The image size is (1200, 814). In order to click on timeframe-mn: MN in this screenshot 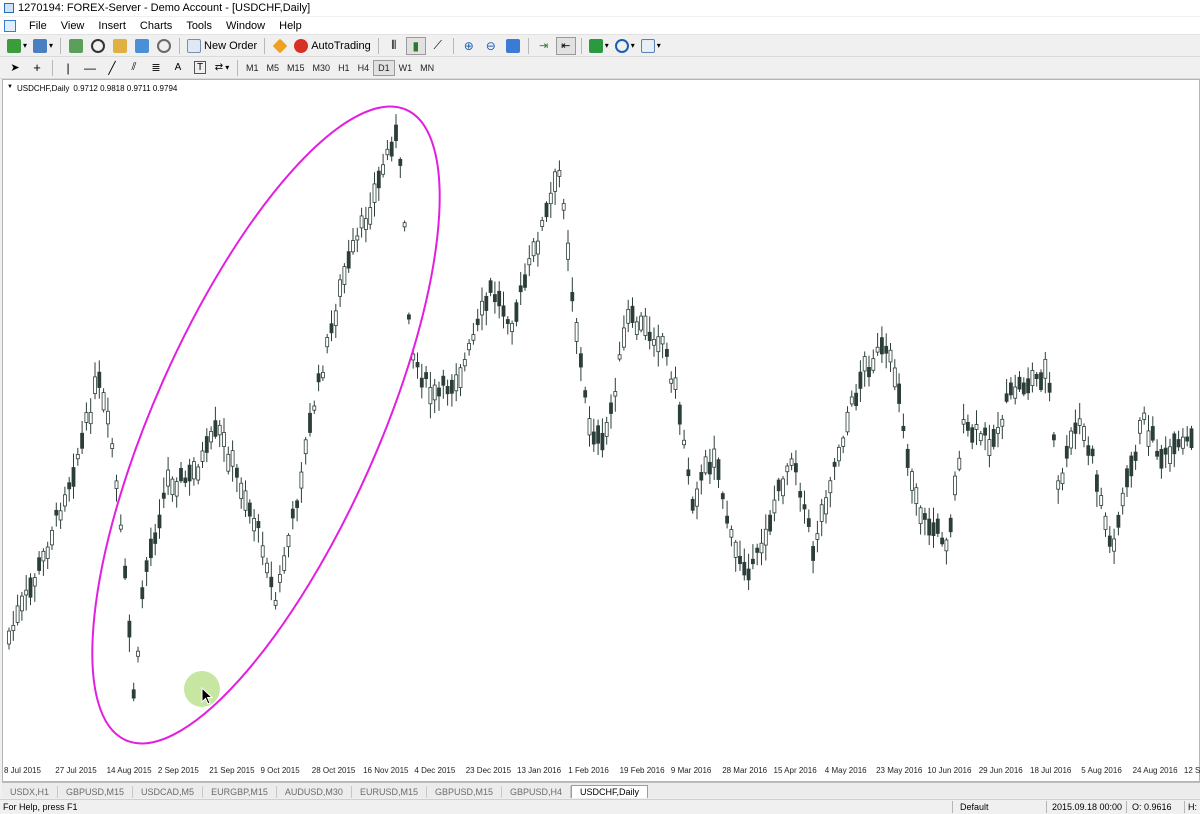, I will do `click(427, 68)`.